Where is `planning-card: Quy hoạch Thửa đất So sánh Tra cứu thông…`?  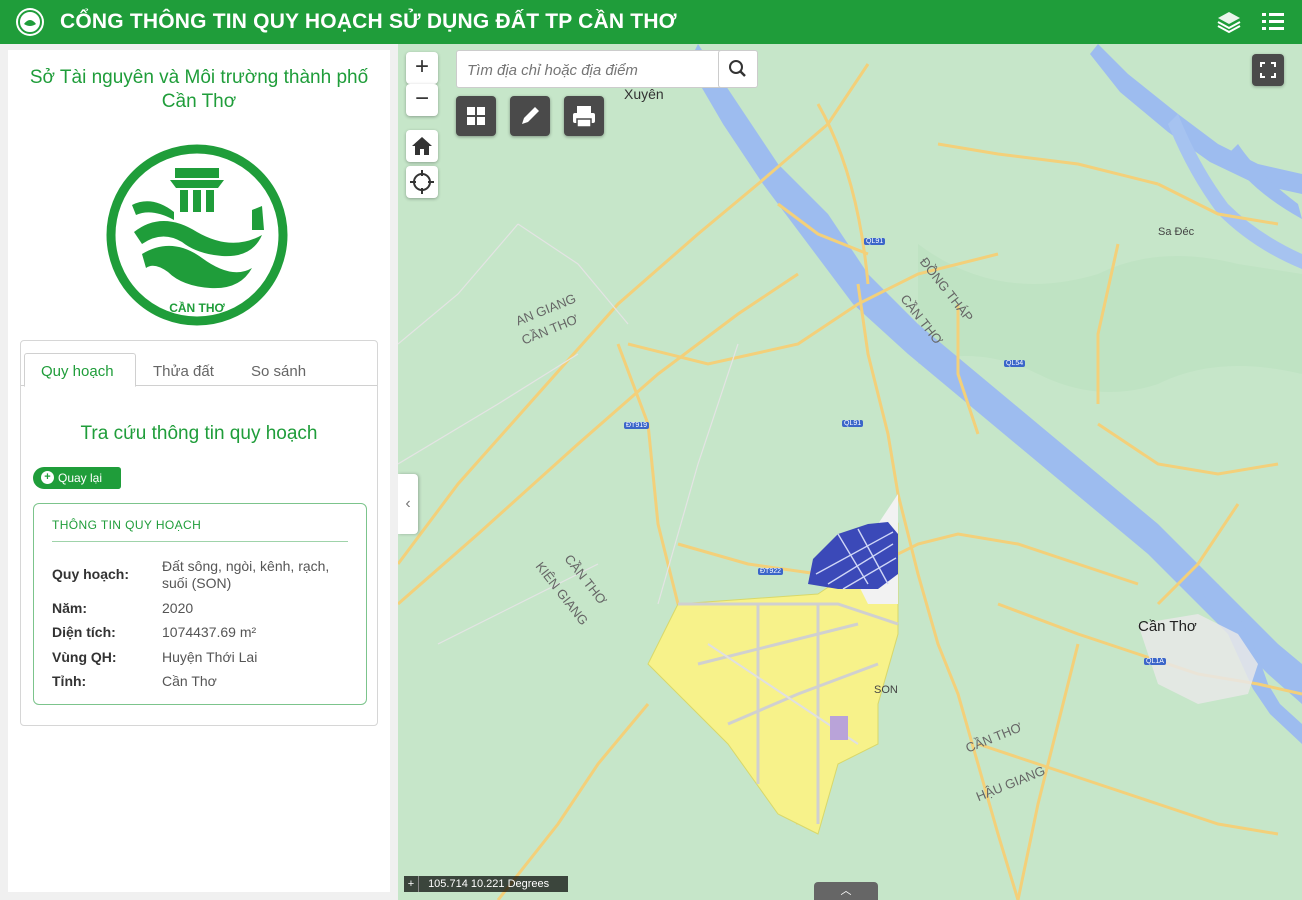 planning-card: Quy hoạch Thửa đất So sánh Tra cứu thông… is located at coordinates (199, 533).